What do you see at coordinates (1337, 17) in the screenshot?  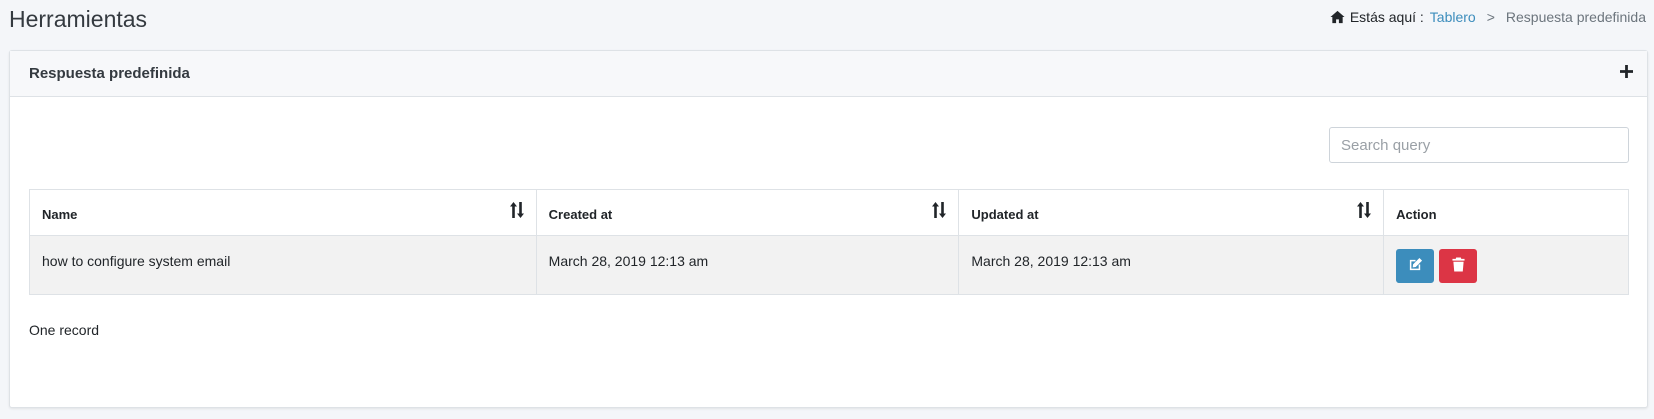 I see `home-icon` at bounding box center [1337, 17].